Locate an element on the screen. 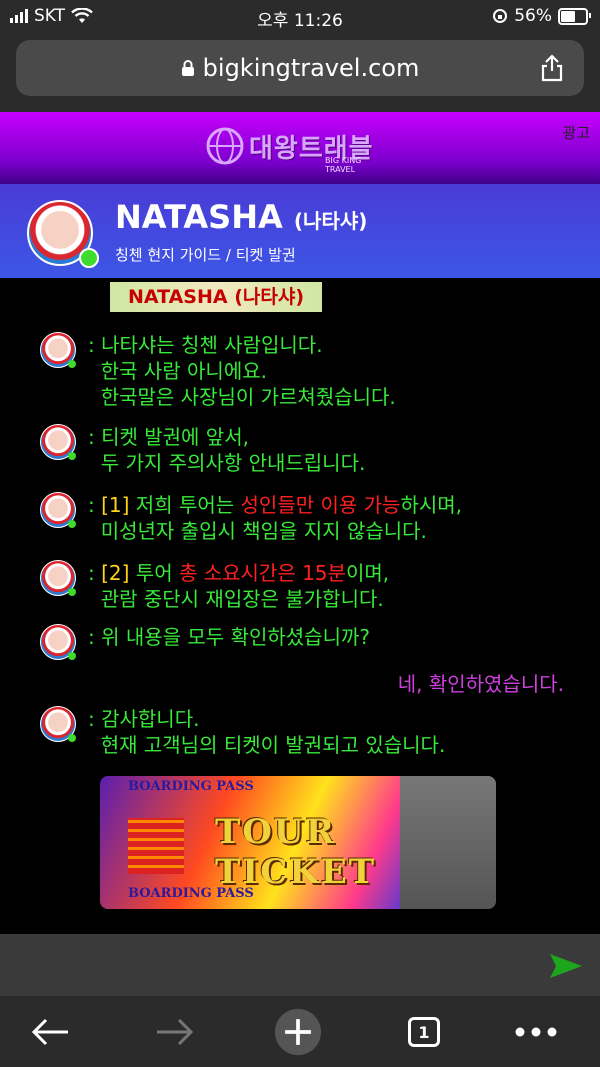  message-text: : 위 내용을 모두 확인하셨습니까? is located at coordinates (229, 637).